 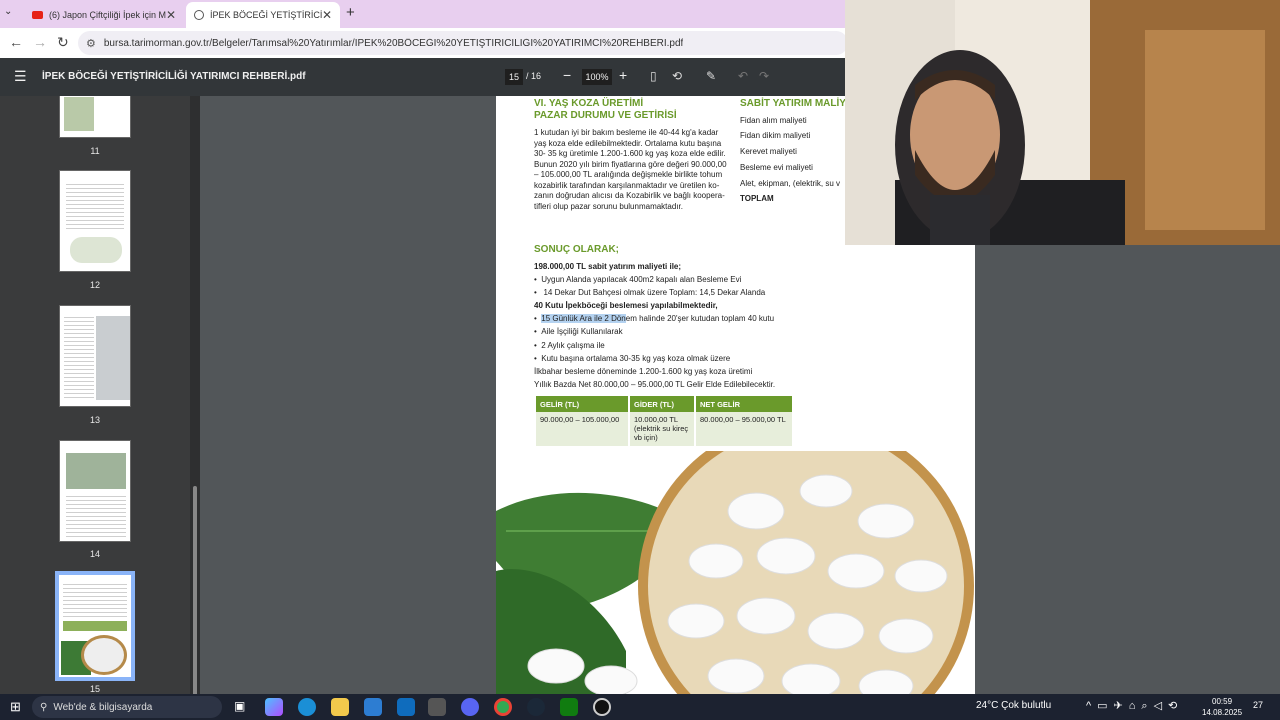 What do you see at coordinates (573, 345) in the screenshot?
I see `bullet-text: 2 Aylık çalışma ile` at bounding box center [573, 345].